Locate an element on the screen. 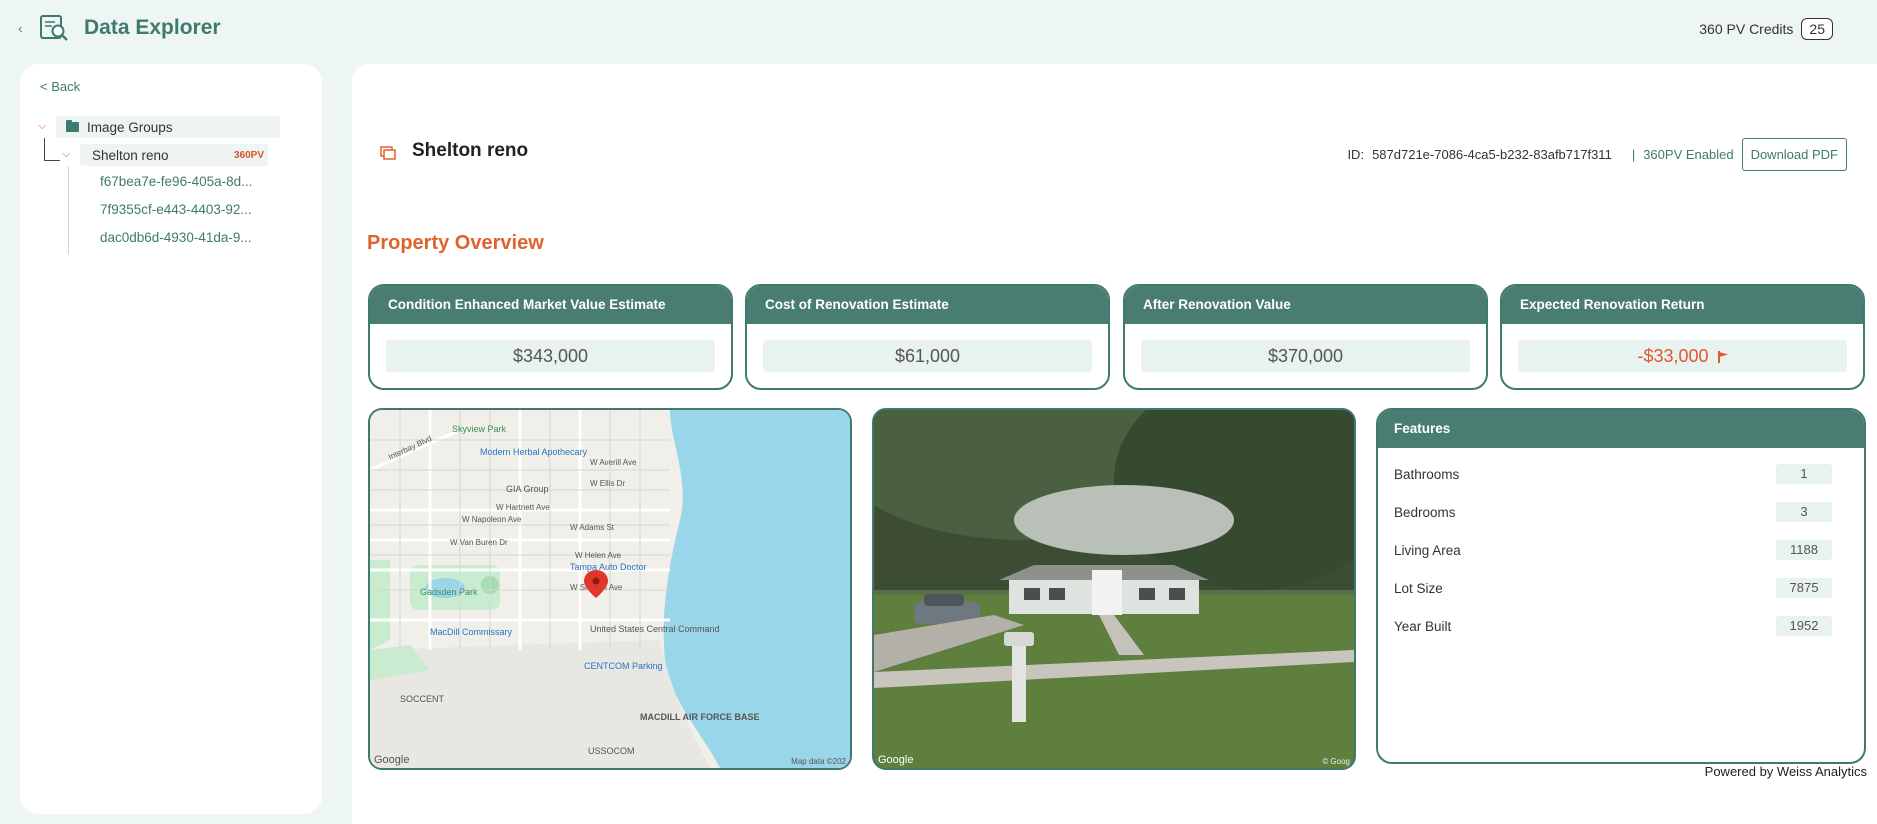  tree-root-label: Image Groups is located at coordinates (130, 127).